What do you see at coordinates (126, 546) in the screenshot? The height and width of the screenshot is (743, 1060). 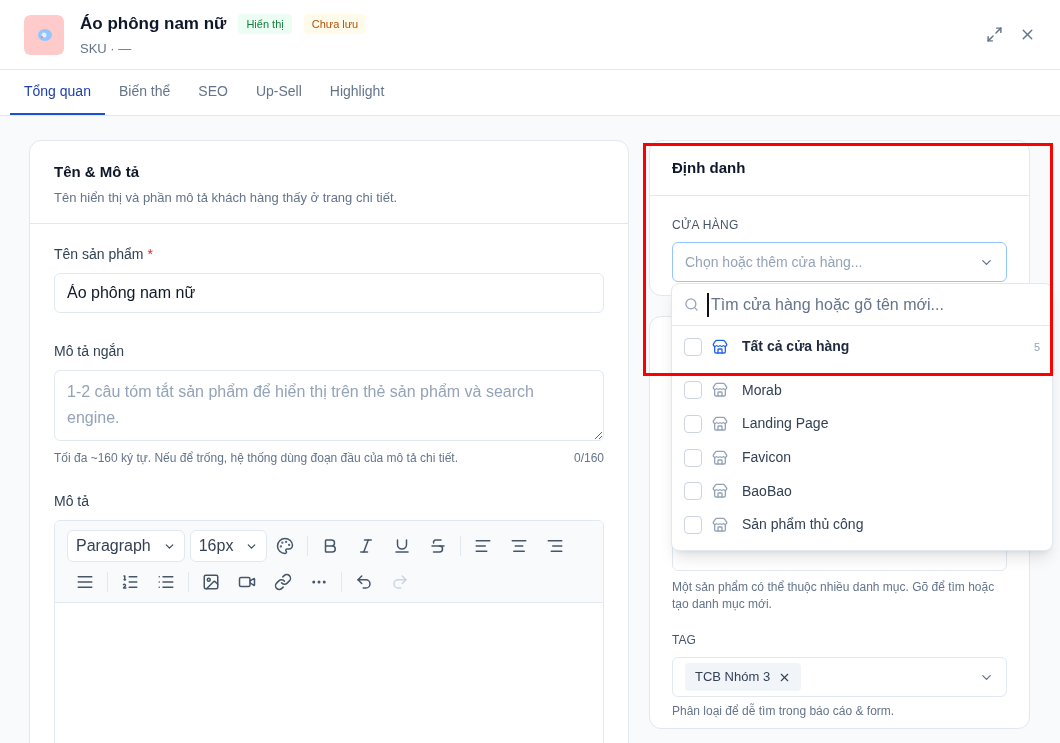 I see `format-dropdown: Paragraph` at bounding box center [126, 546].